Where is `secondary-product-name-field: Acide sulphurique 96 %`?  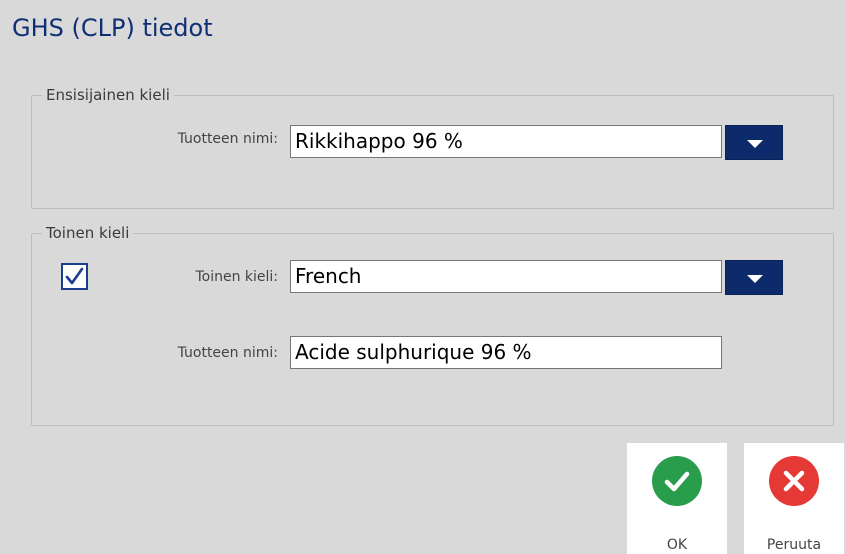
secondary-product-name-field: Acide sulphurique 96 % is located at coordinates (506, 352).